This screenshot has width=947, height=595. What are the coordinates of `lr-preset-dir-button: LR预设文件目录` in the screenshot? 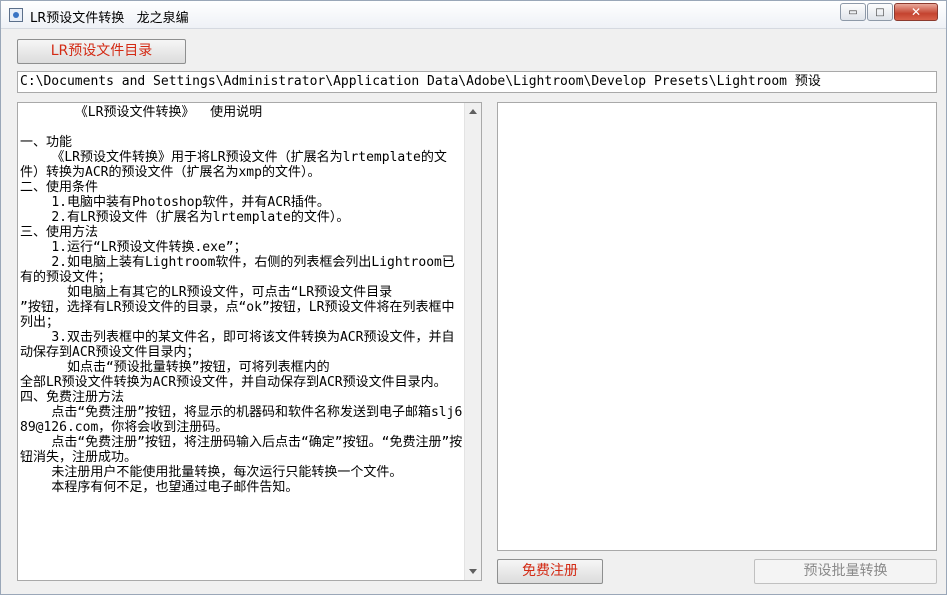 It's located at (101, 51).